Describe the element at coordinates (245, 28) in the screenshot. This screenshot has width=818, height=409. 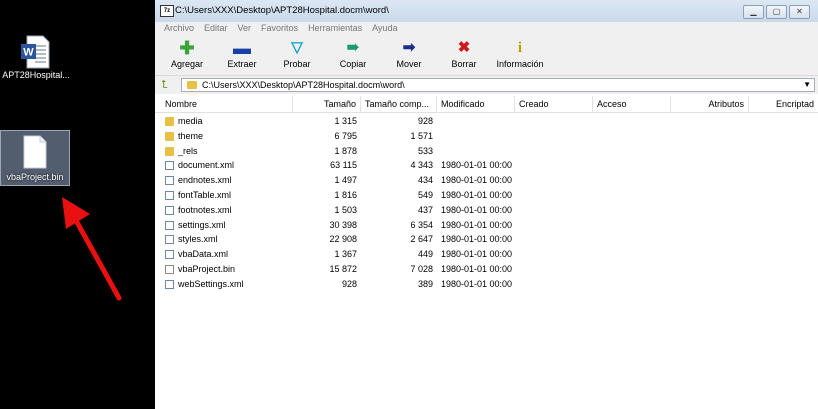
I see `menu-ver: Ver` at that location.